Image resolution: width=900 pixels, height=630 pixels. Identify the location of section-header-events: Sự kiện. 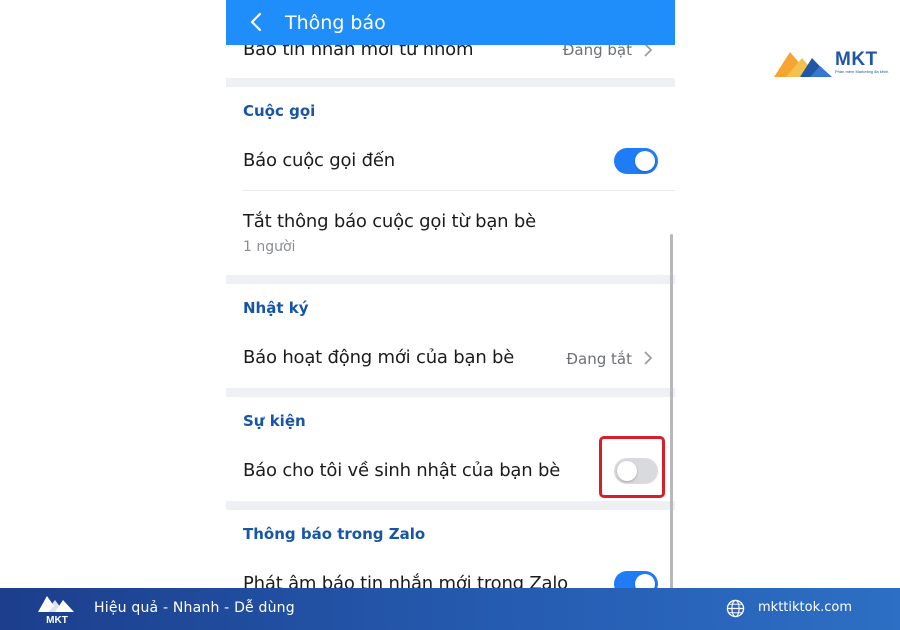
(274, 421).